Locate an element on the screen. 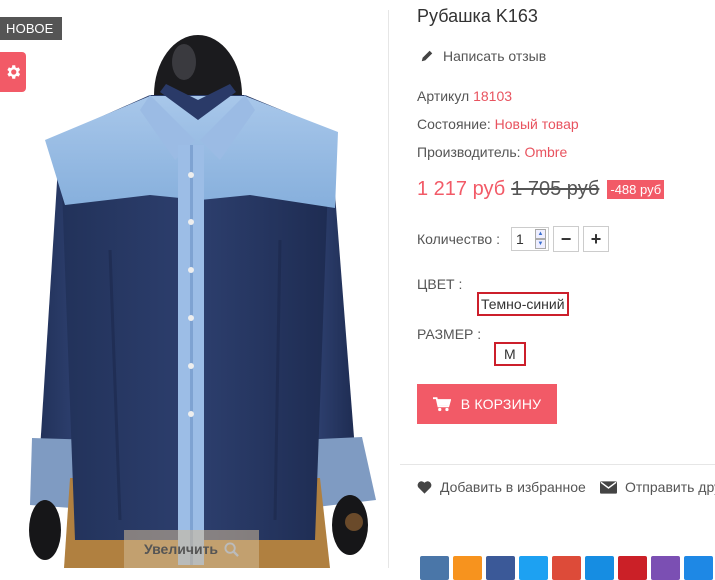  sku-label: Артикул is located at coordinates (443, 96).